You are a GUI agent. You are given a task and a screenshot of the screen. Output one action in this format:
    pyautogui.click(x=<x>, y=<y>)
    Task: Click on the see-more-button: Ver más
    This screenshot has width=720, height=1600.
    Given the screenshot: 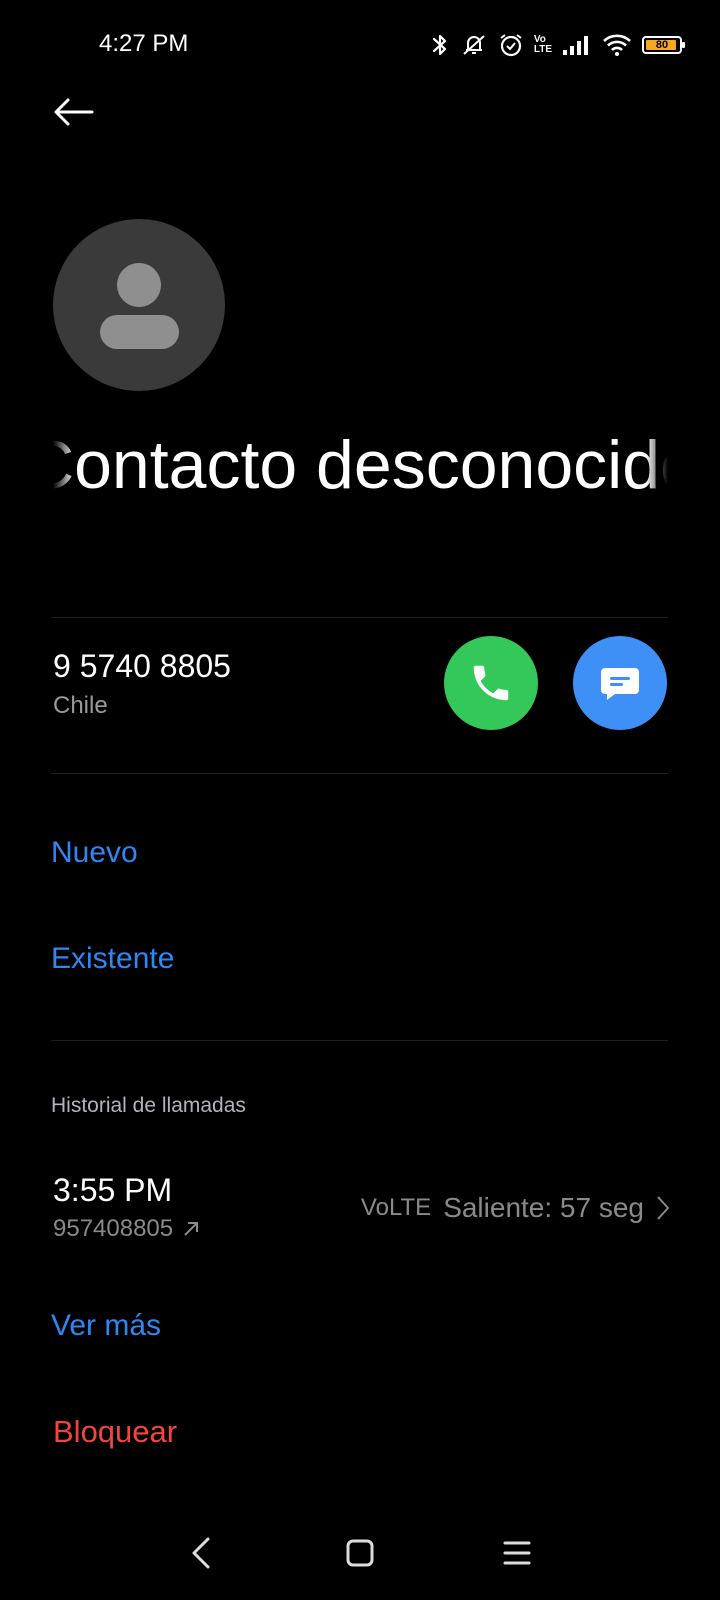 What is the action you would take?
    pyautogui.click(x=106, y=1326)
    